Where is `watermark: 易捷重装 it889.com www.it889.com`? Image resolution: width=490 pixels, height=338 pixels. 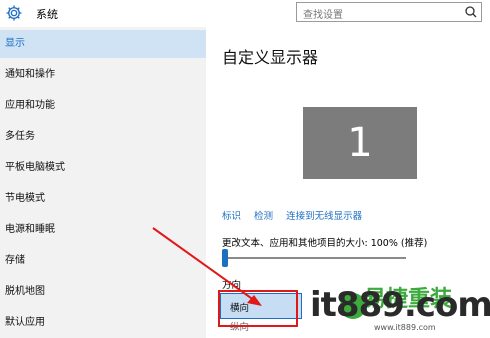 watermark: 易捷重装 it889.com www.it889.com is located at coordinates (400, 308).